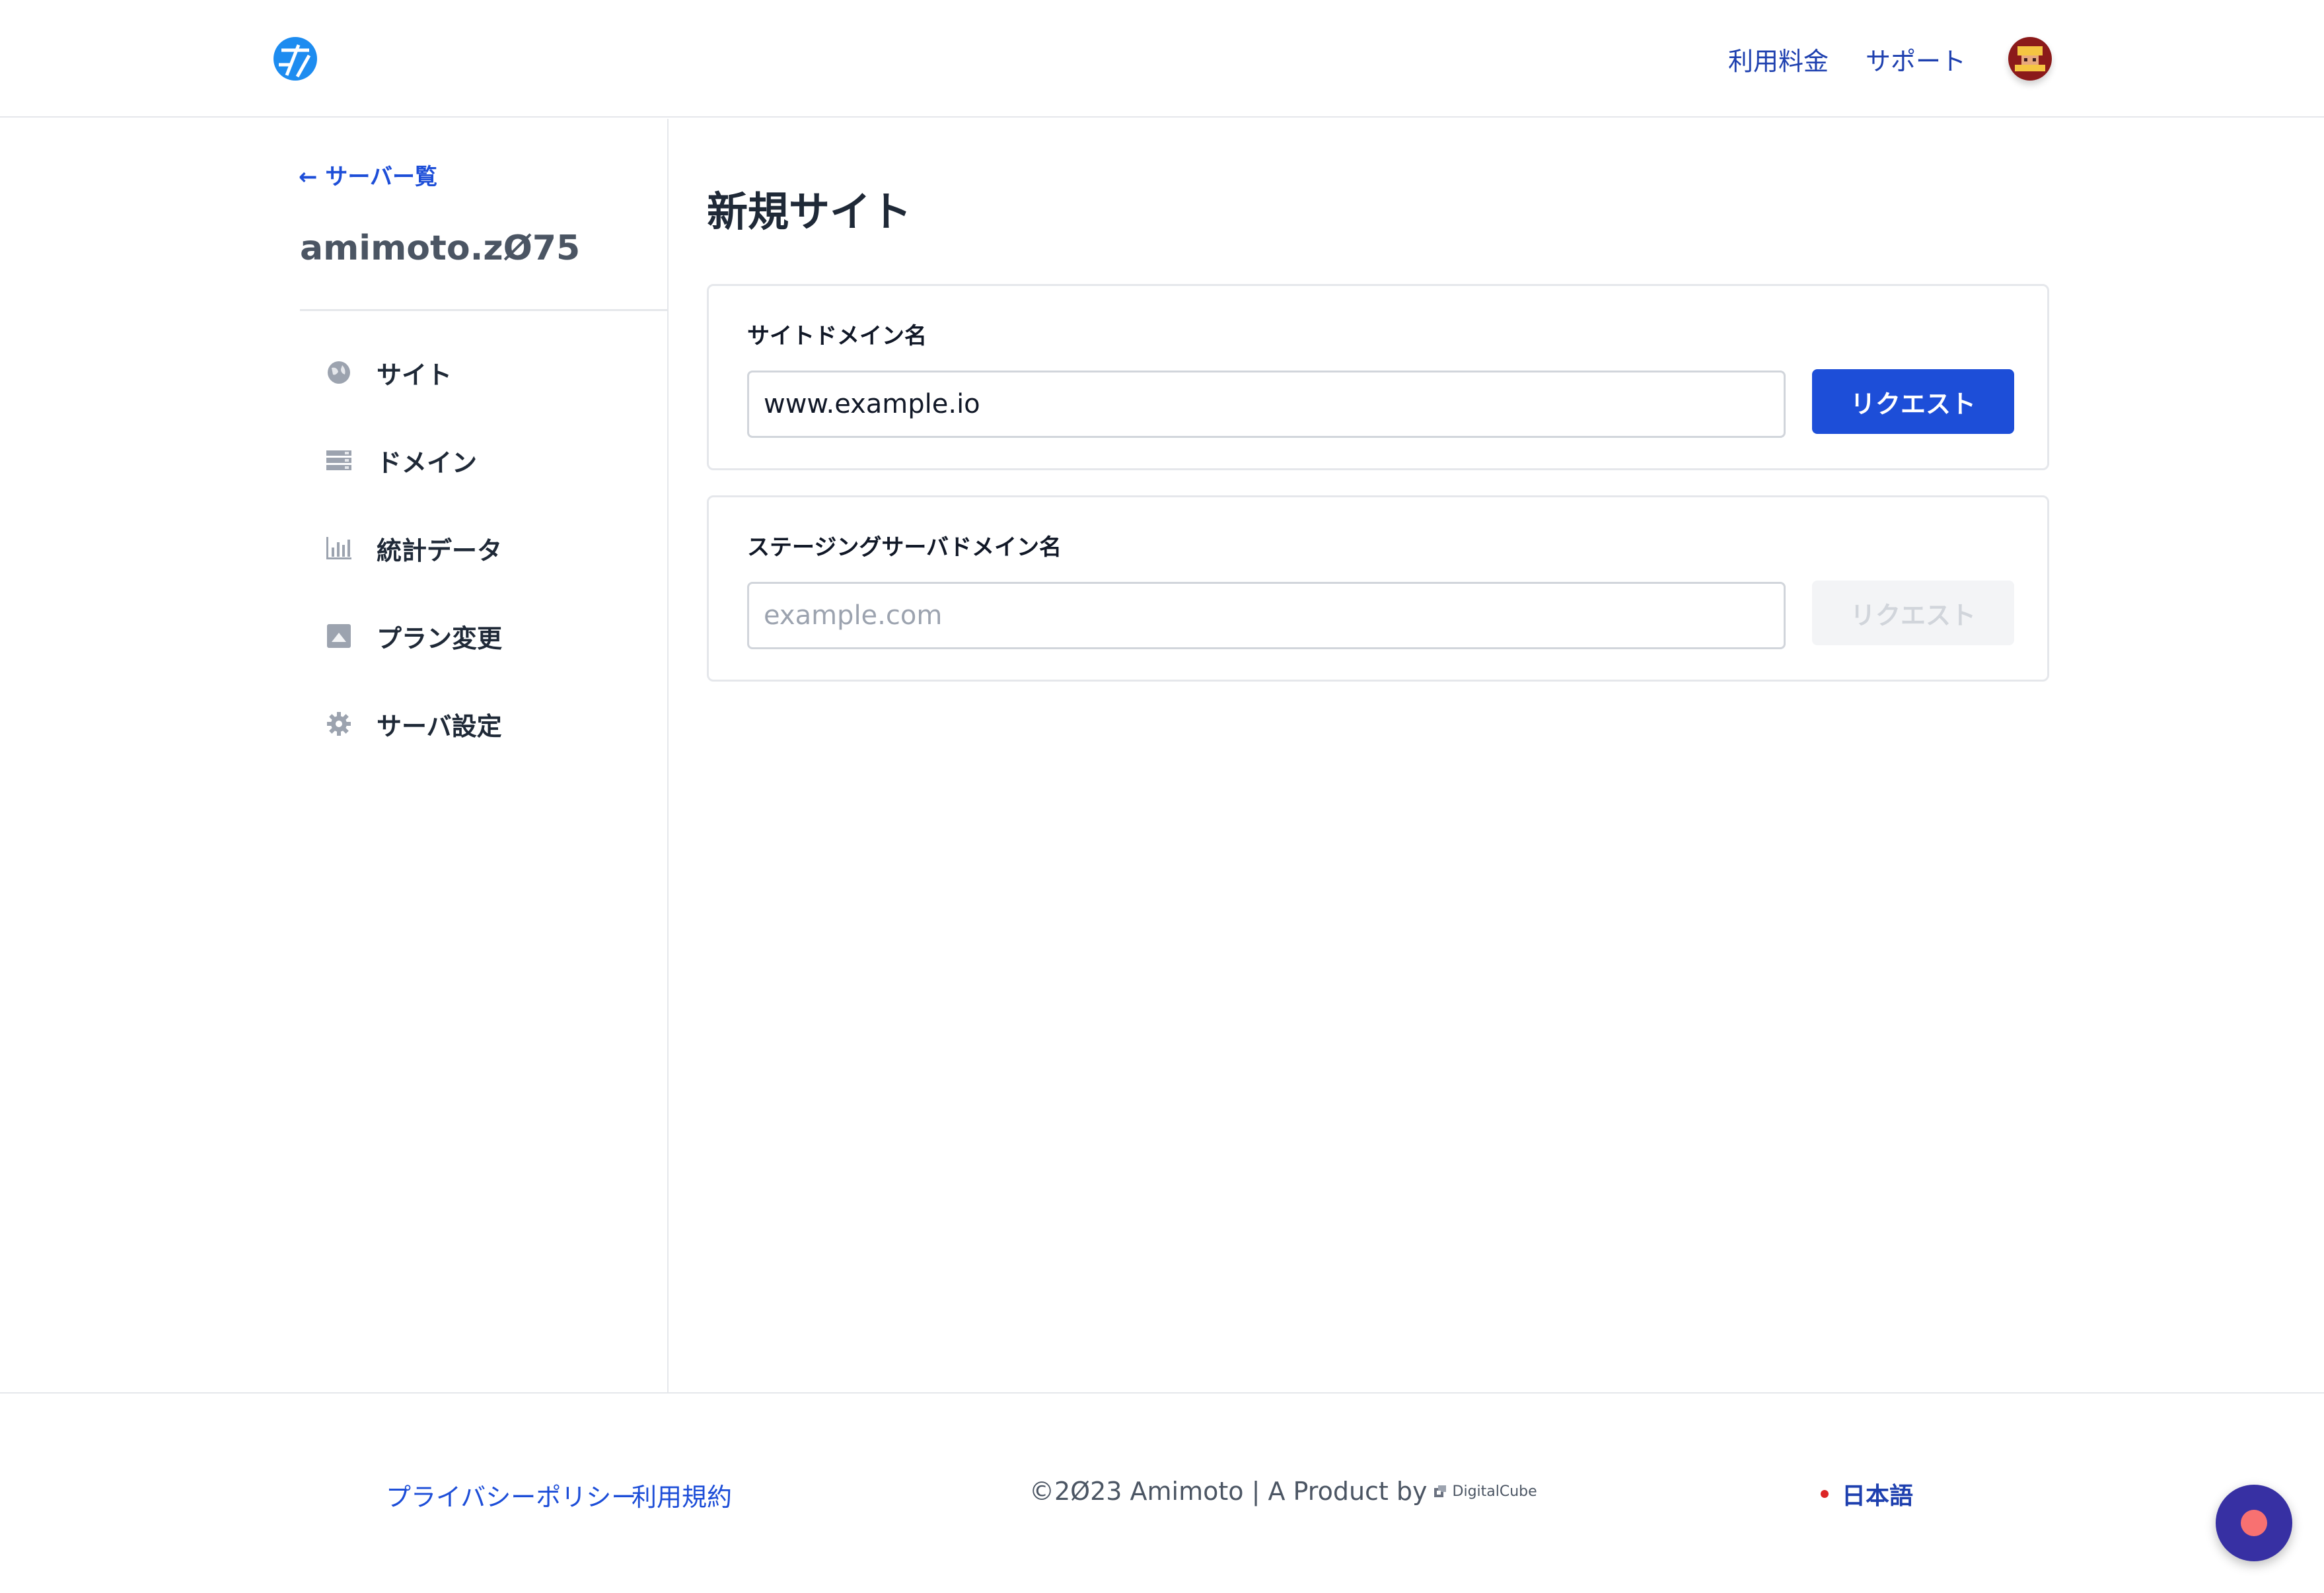  What do you see at coordinates (484, 310) in the screenshot?
I see `sidebar-divider` at bounding box center [484, 310].